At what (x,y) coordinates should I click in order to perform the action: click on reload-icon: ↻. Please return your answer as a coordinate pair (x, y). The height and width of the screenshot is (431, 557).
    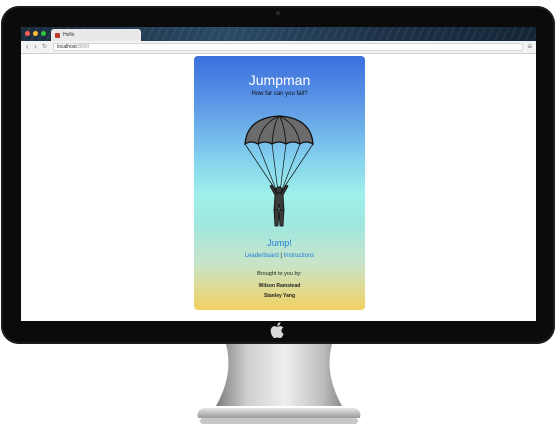
    Looking at the image, I should click on (44, 47).